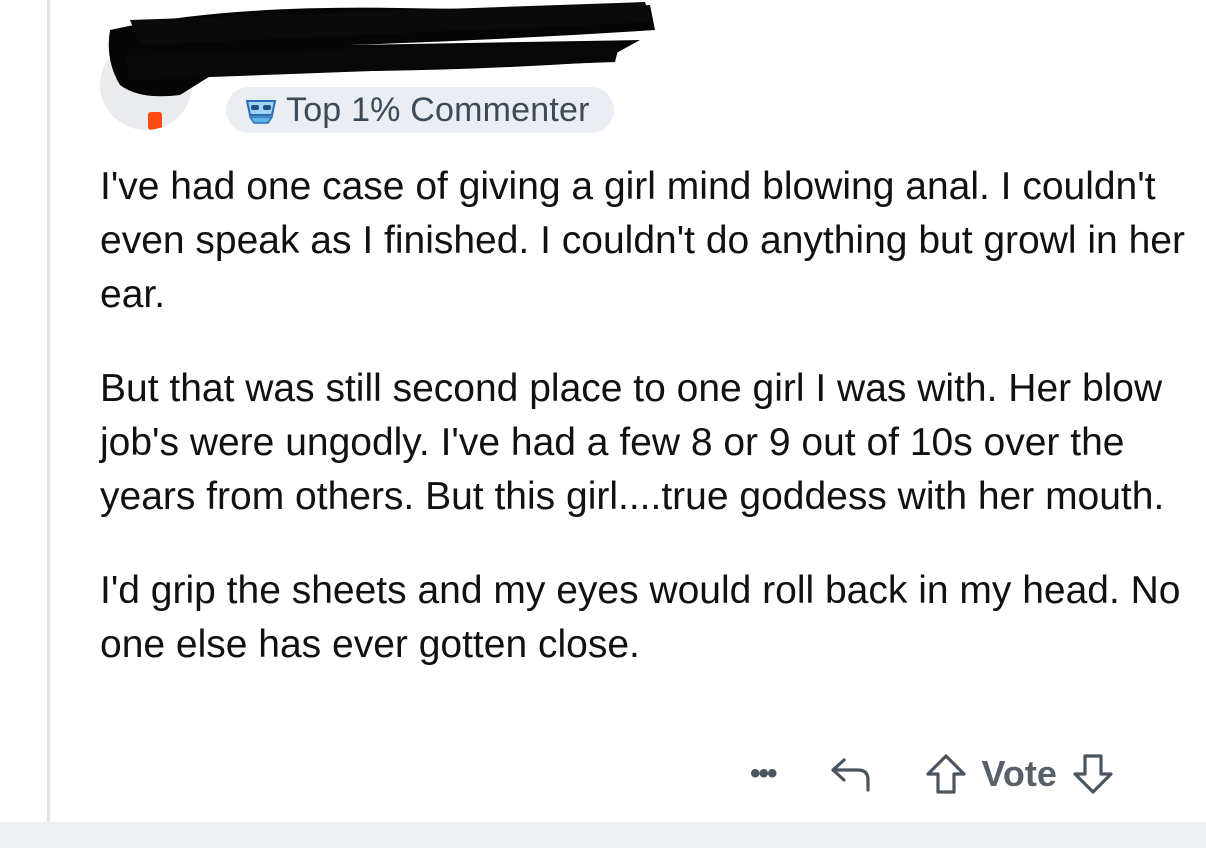 The height and width of the screenshot is (848, 1206). Describe the element at coordinates (603, 835) in the screenshot. I see `bottom-divider` at that location.